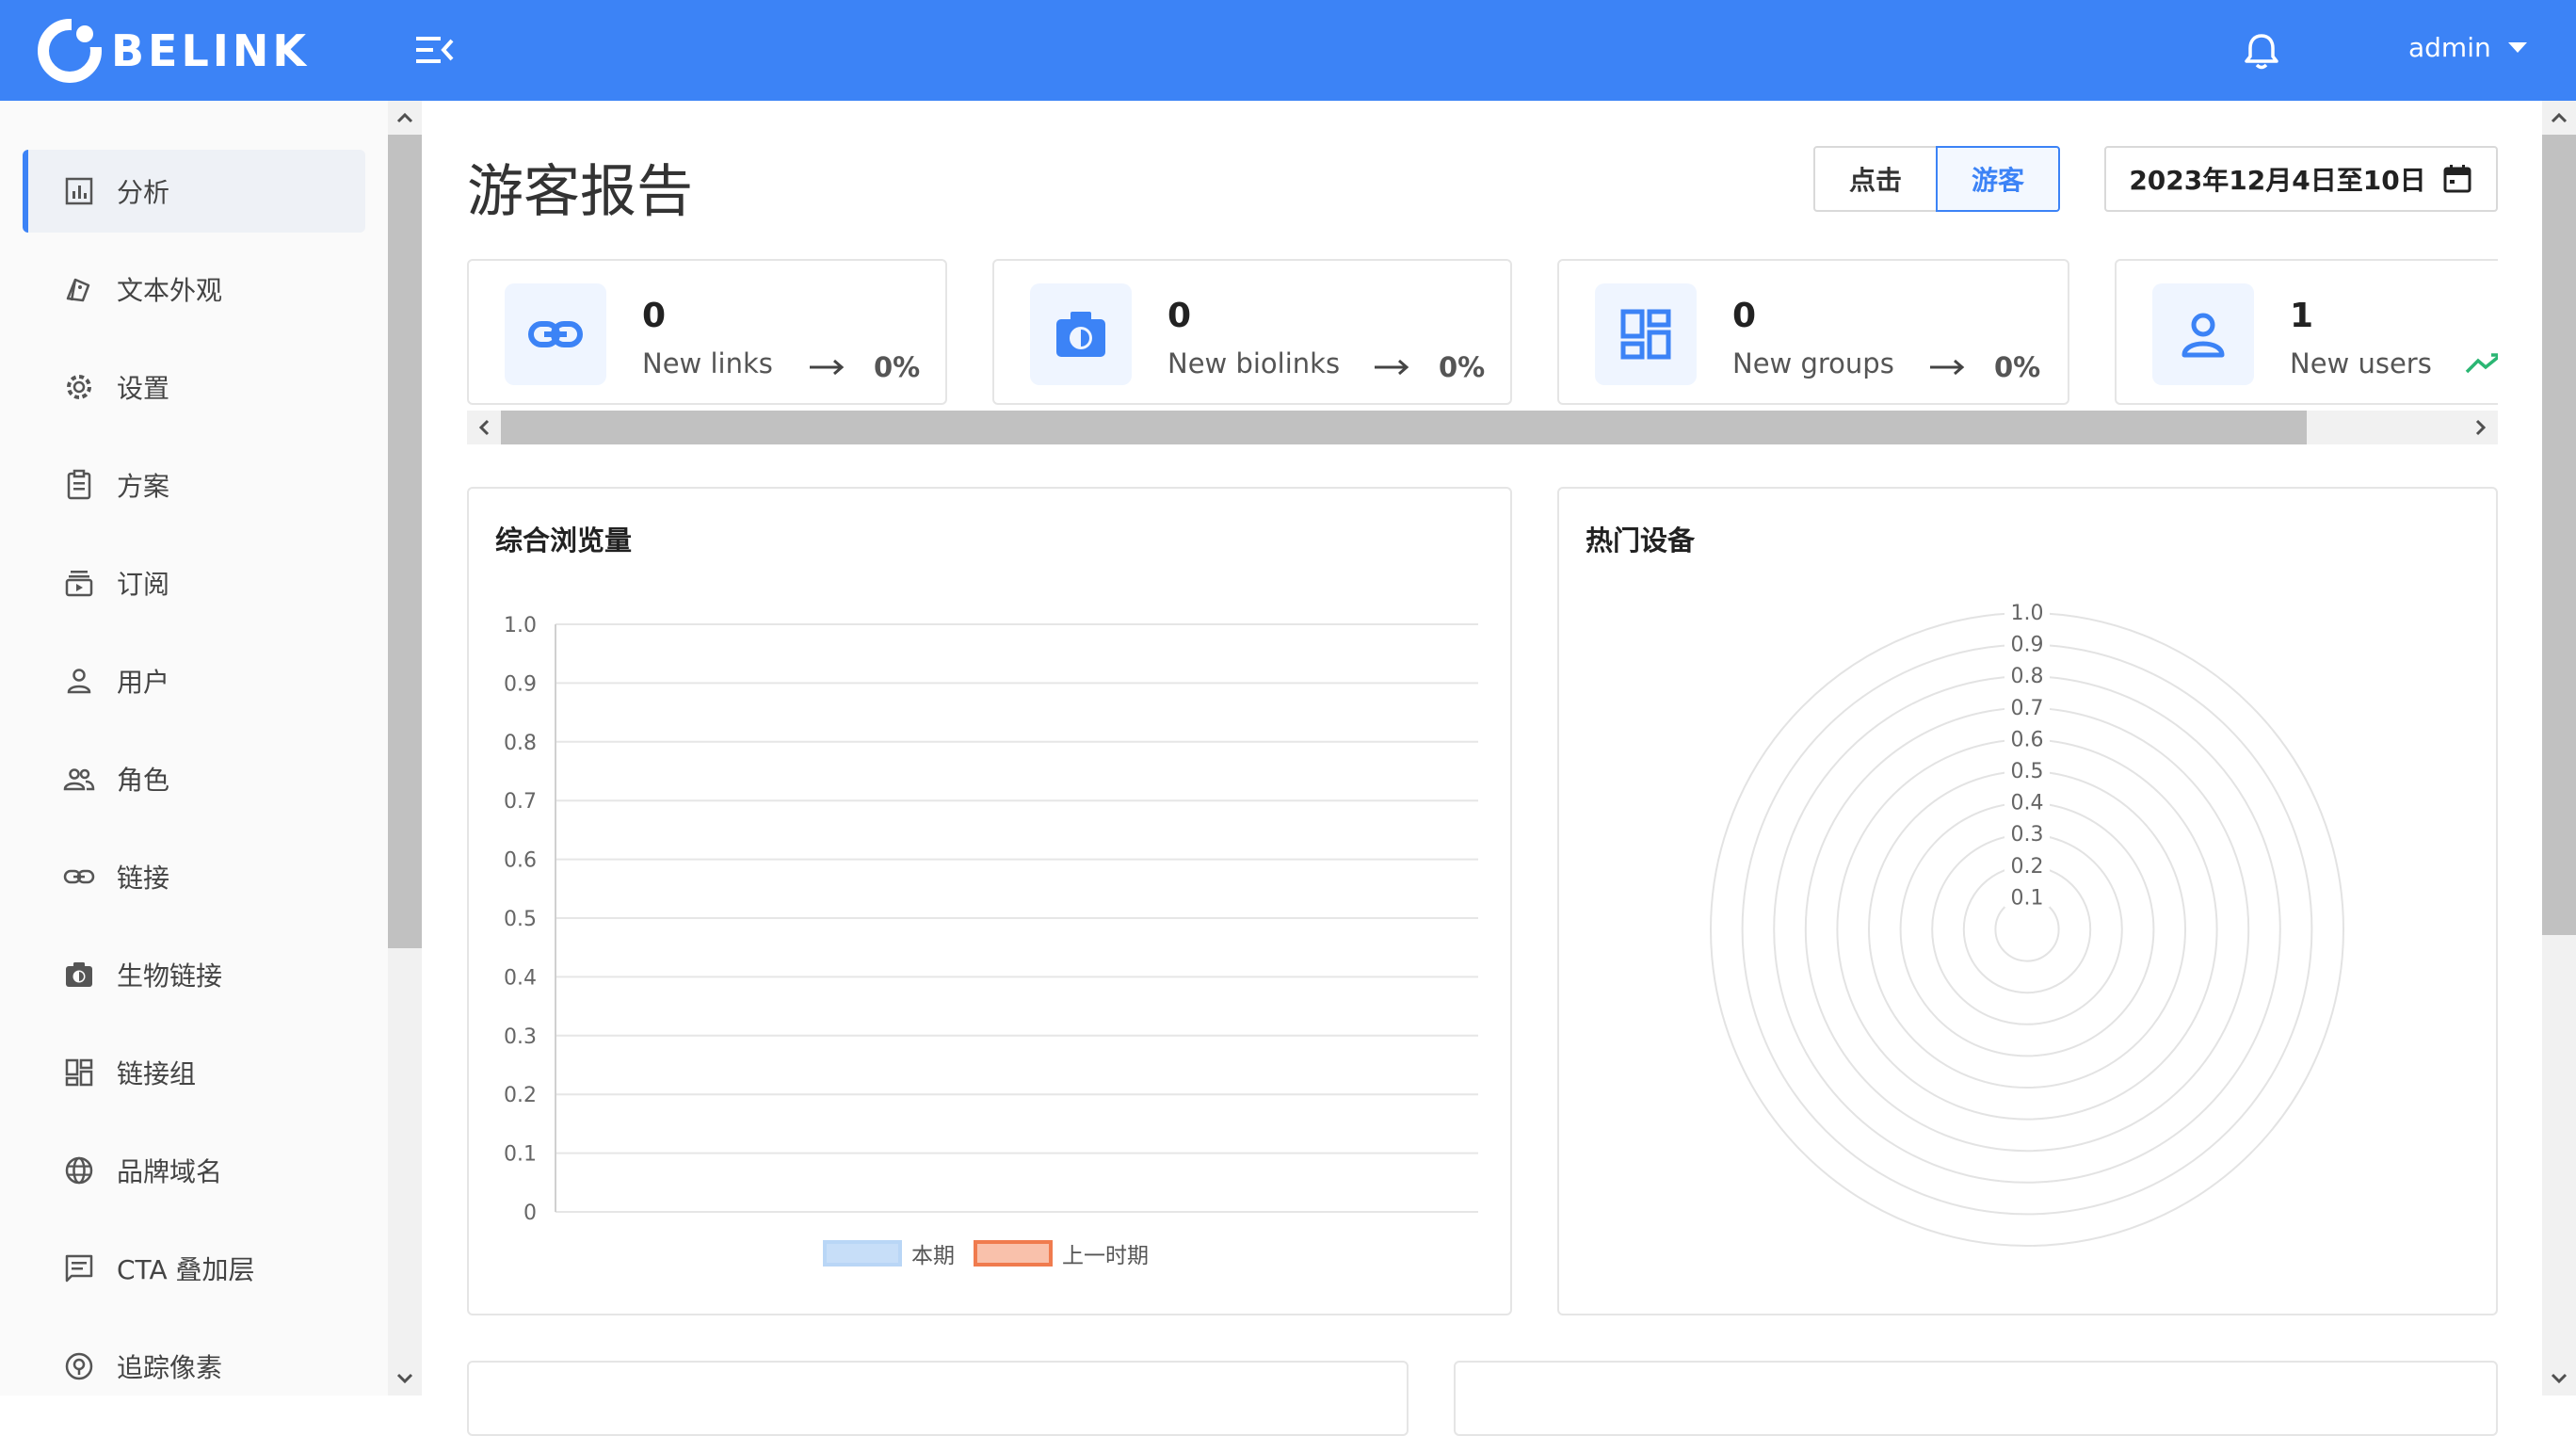 The width and height of the screenshot is (2576, 1436). What do you see at coordinates (170, 1171) in the screenshot?
I see `sidebar-item-label: 品牌域名` at bounding box center [170, 1171].